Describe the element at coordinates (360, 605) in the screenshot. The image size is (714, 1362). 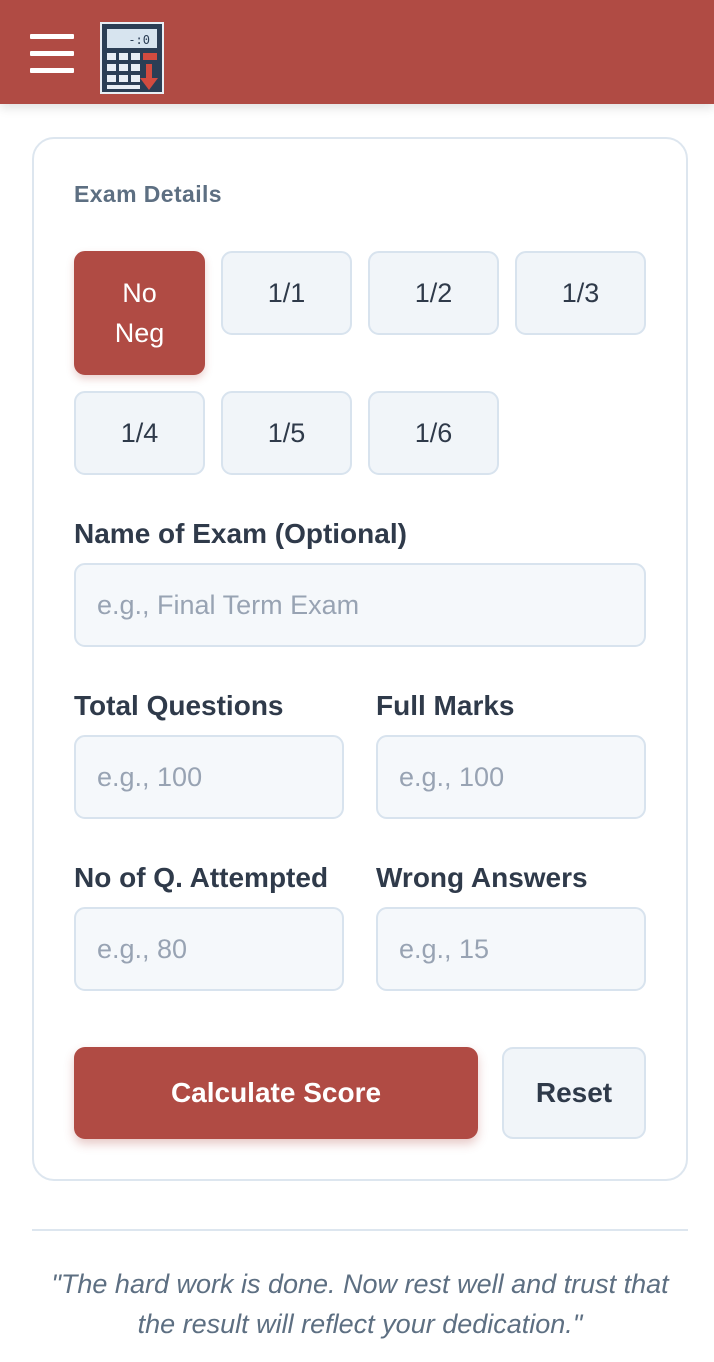
I see `exam-name-input` at that location.